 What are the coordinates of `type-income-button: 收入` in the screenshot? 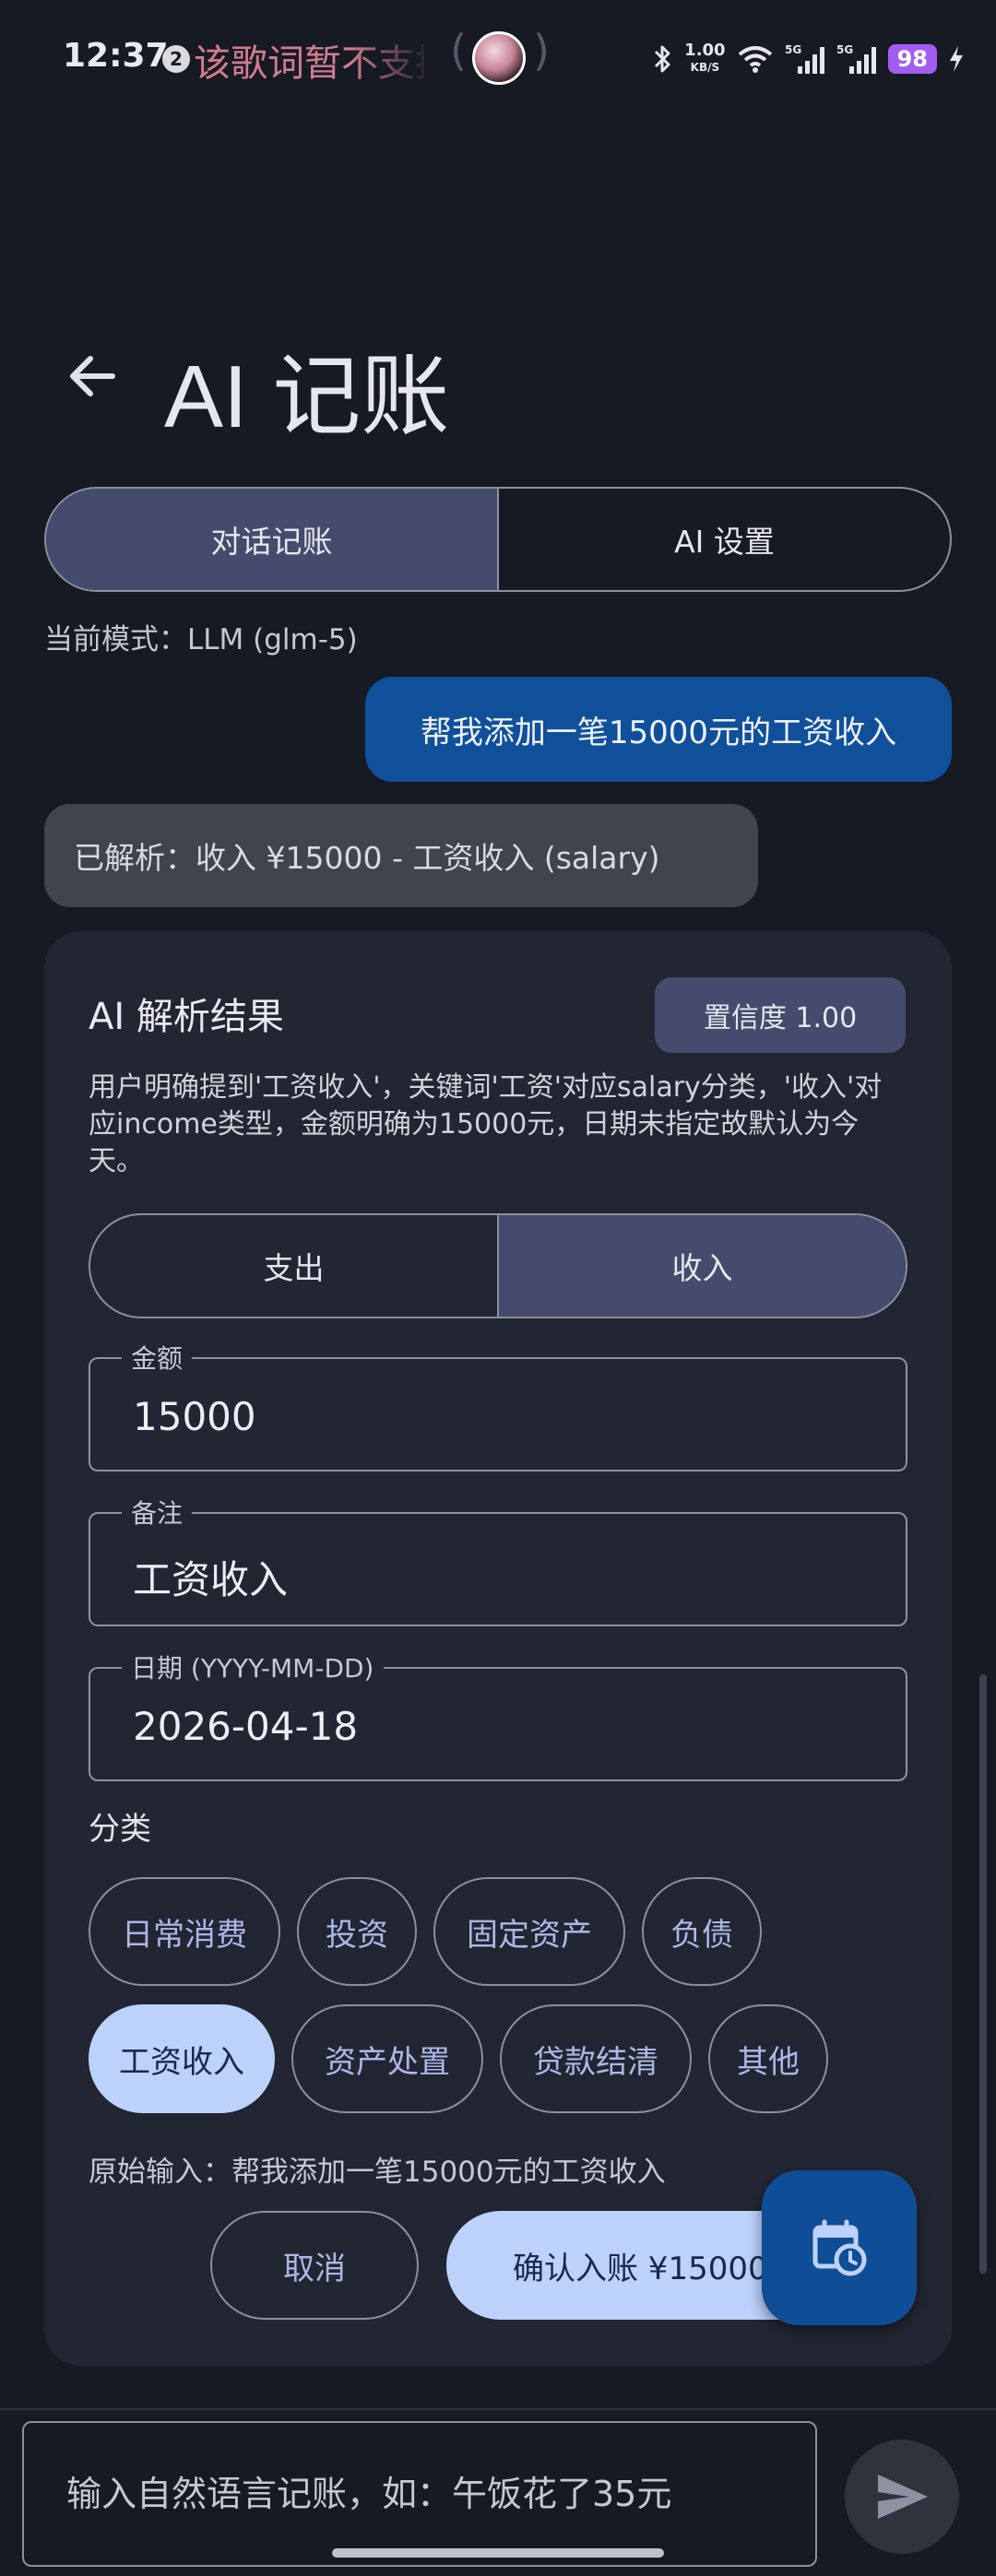 It's located at (701, 1266).